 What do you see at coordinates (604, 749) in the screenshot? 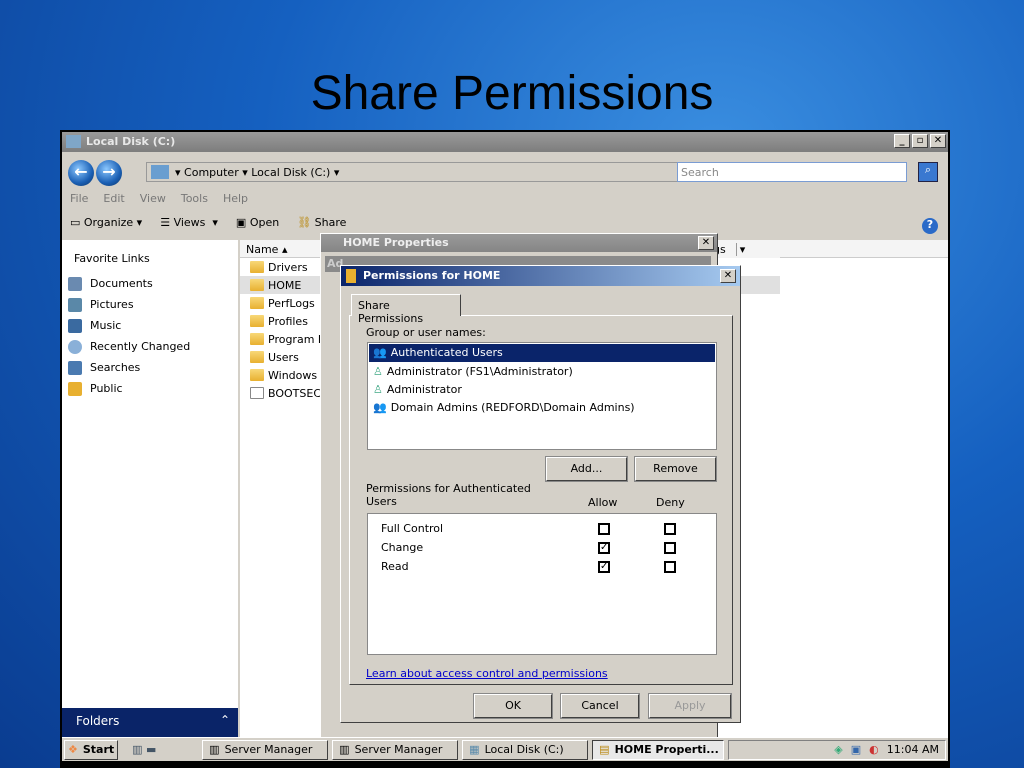
I see `share-icon: ▤` at bounding box center [604, 749].